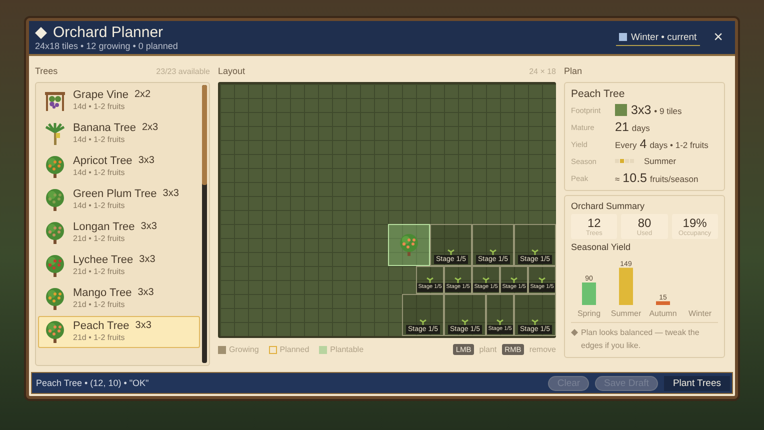  Describe the element at coordinates (488, 349) in the screenshot. I see `hint-text: plant` at that location.